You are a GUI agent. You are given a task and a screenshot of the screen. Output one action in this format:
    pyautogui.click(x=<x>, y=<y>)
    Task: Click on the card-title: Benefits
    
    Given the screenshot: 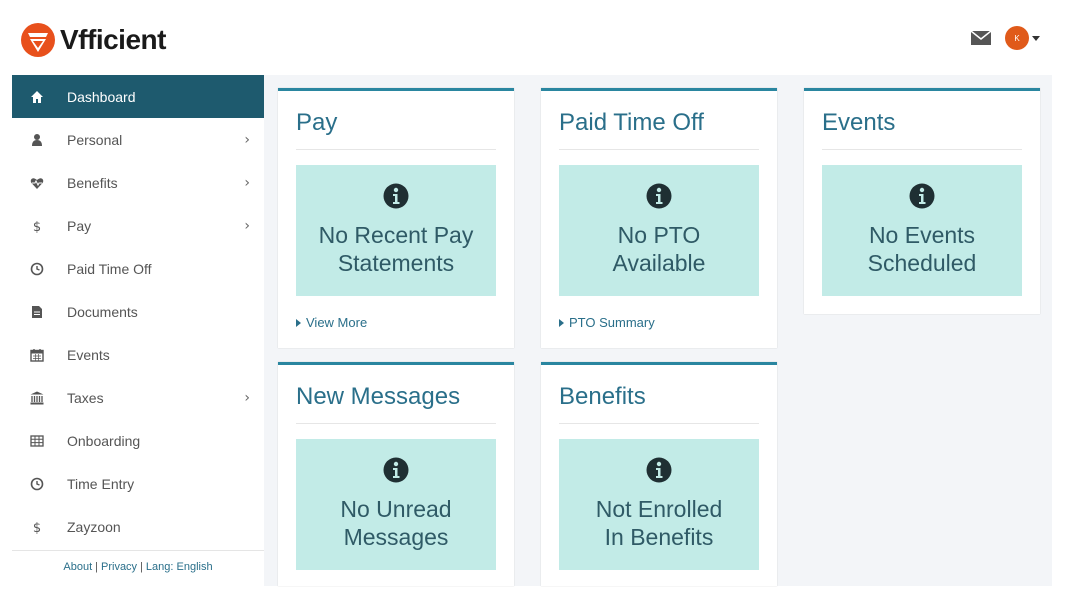 What is the action you would take?
    pyautogui.click(x=602, y=396)
    